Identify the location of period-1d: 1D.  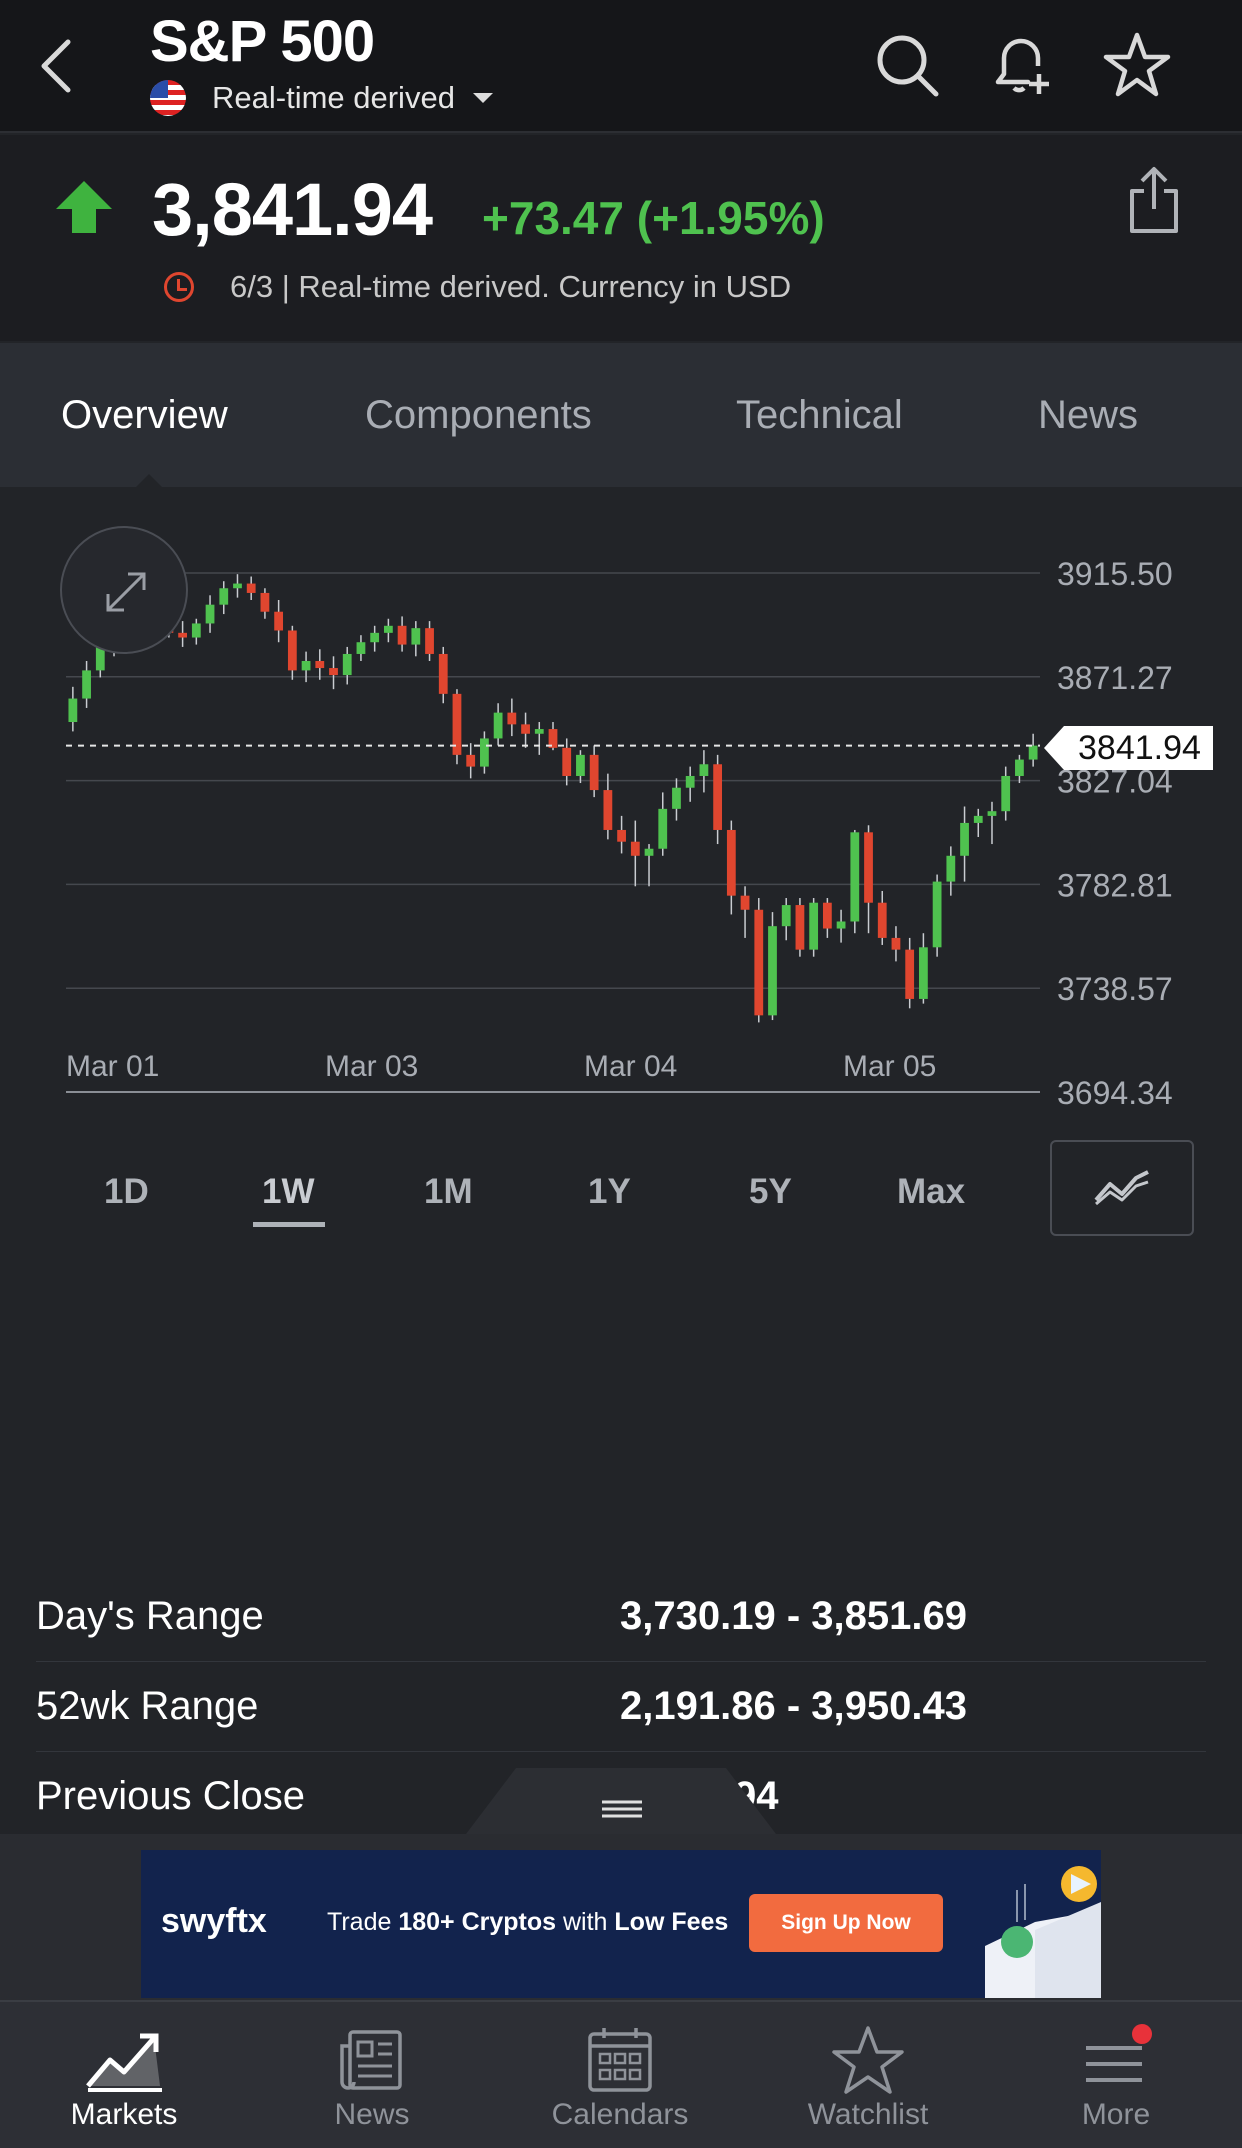
(126, 1192).